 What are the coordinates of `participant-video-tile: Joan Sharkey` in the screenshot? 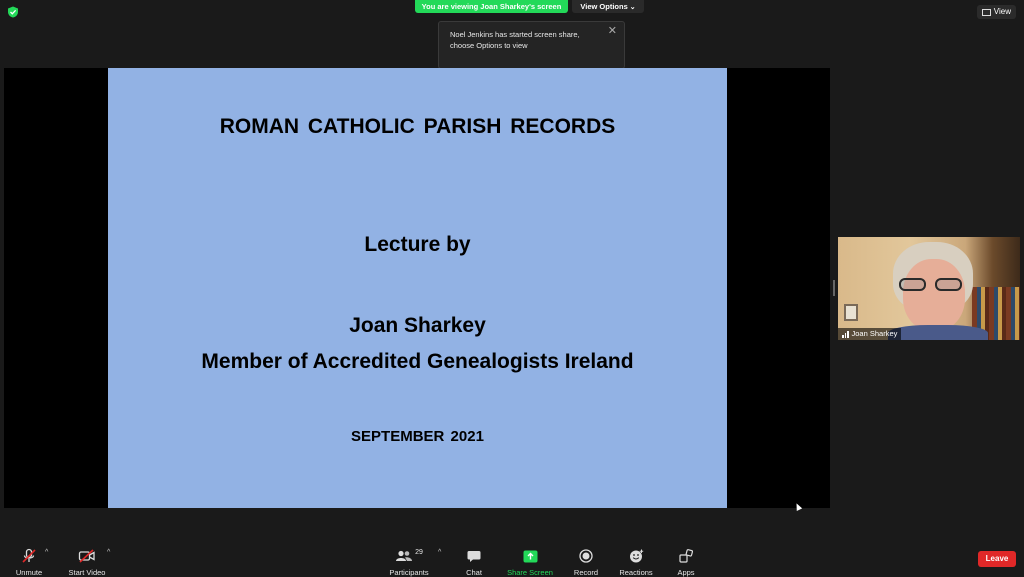 It's located at (929, 288).